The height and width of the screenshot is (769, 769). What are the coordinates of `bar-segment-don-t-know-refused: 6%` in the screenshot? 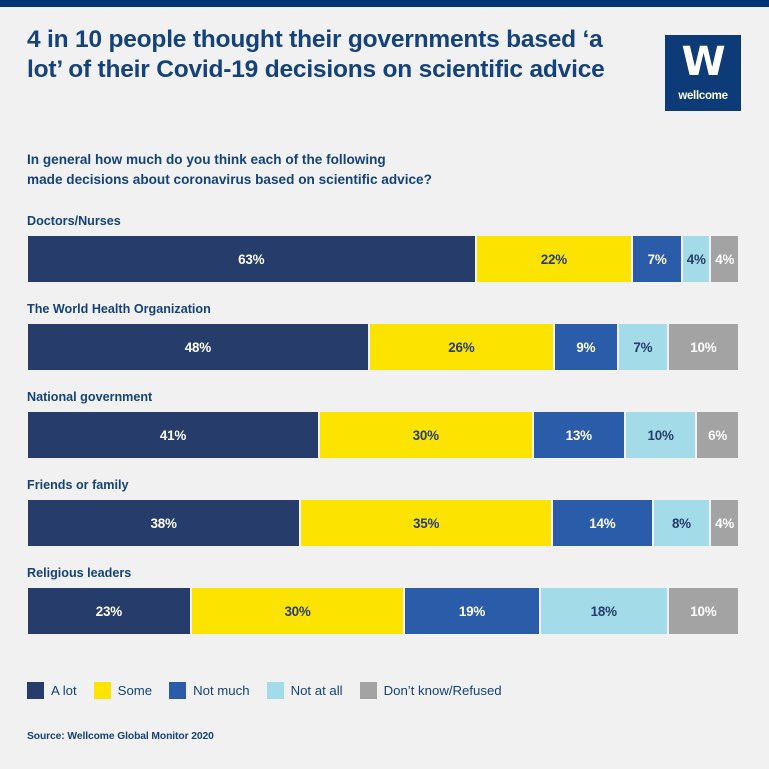 It's located at (717, 435).